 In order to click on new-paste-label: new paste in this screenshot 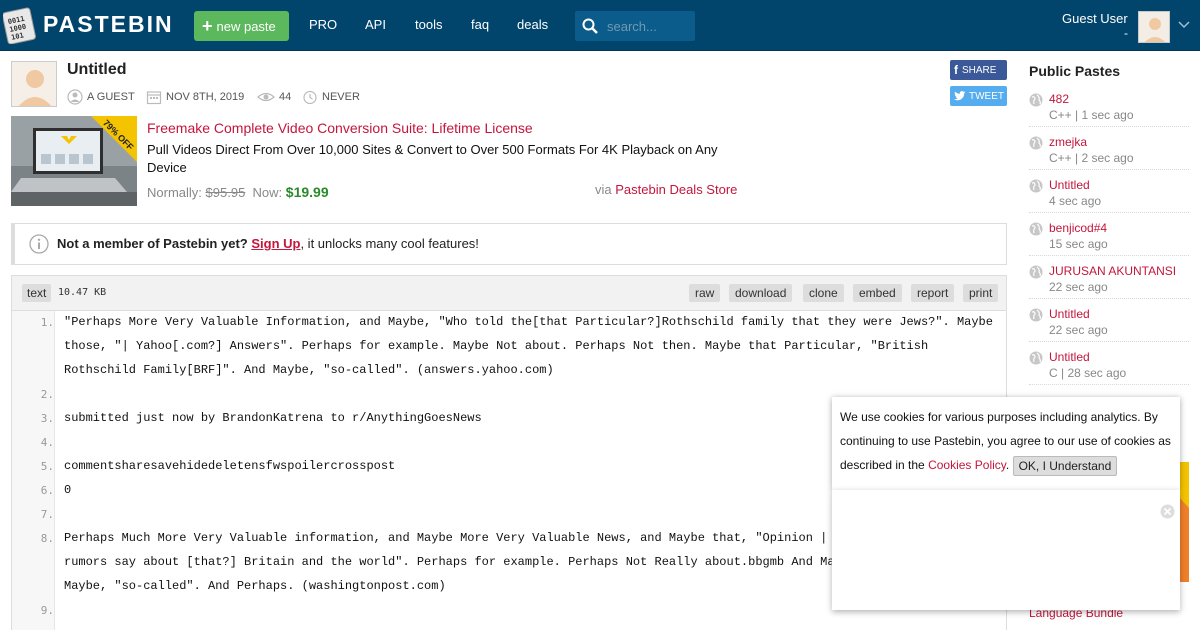, I will do `click(246, 26)`.